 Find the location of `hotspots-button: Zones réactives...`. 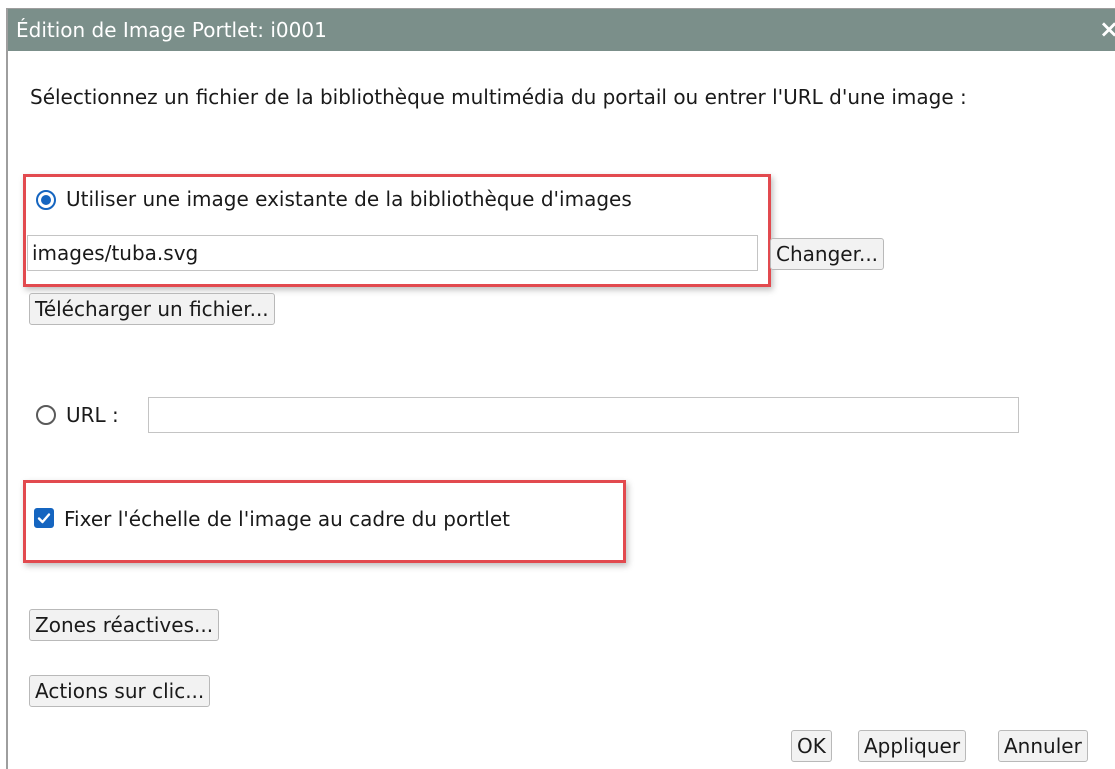

hotspots-button: Zones réactives... is located at coordinates (124, 625).